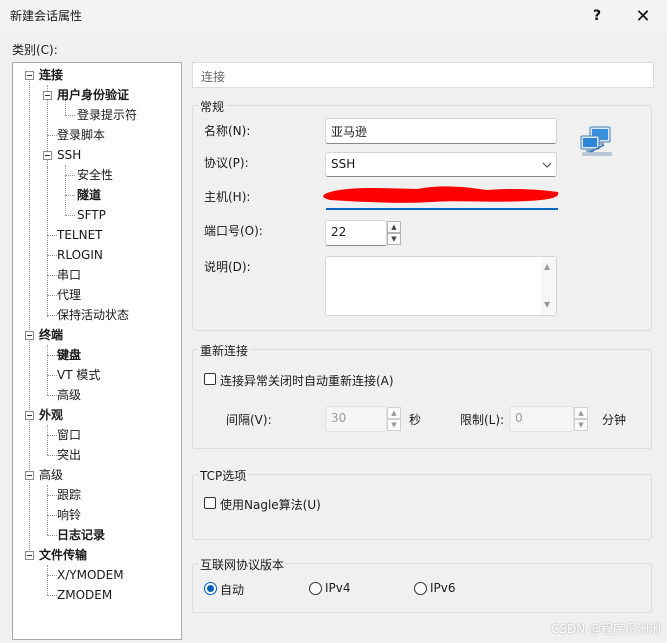 Image resolution: width=667 pixels, height=643 pixels. What do you see at coordinates (95, 175) in the screenshot?
I see `tree-item-security: 安全性` at bounding box center [95, 175].